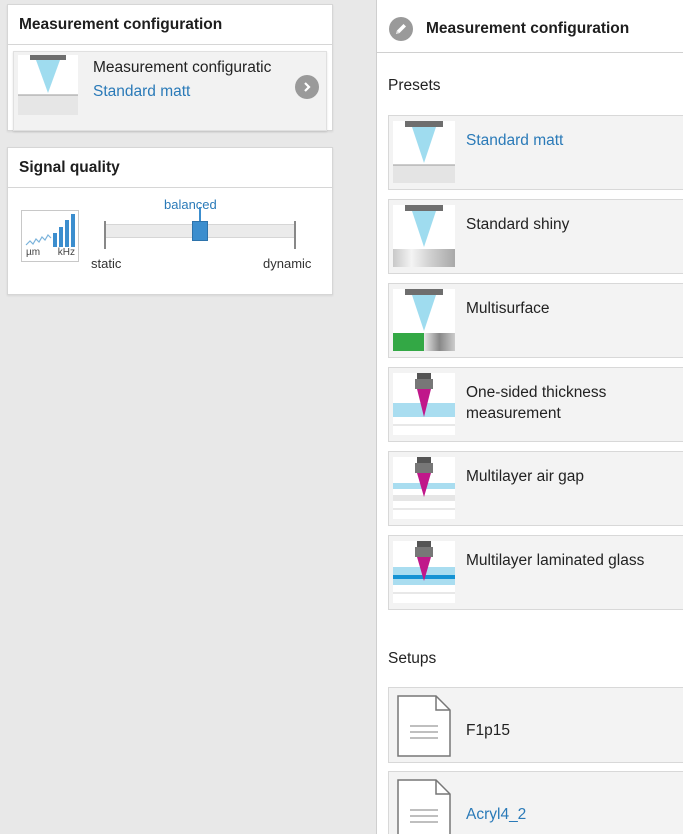  What do you see at coordinates (170, 168) in the screenshot?
I see `signal-quality-panel-title: Signal quality` at bounding box center [170, 168].